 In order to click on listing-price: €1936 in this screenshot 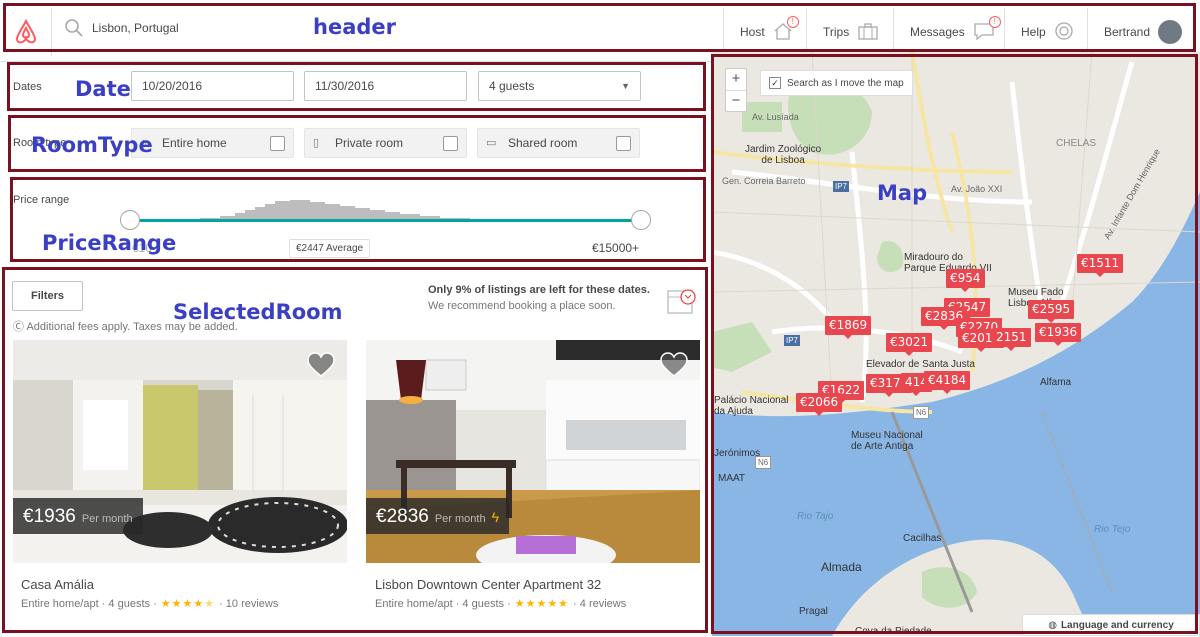, I will do `click(49, 516)`.